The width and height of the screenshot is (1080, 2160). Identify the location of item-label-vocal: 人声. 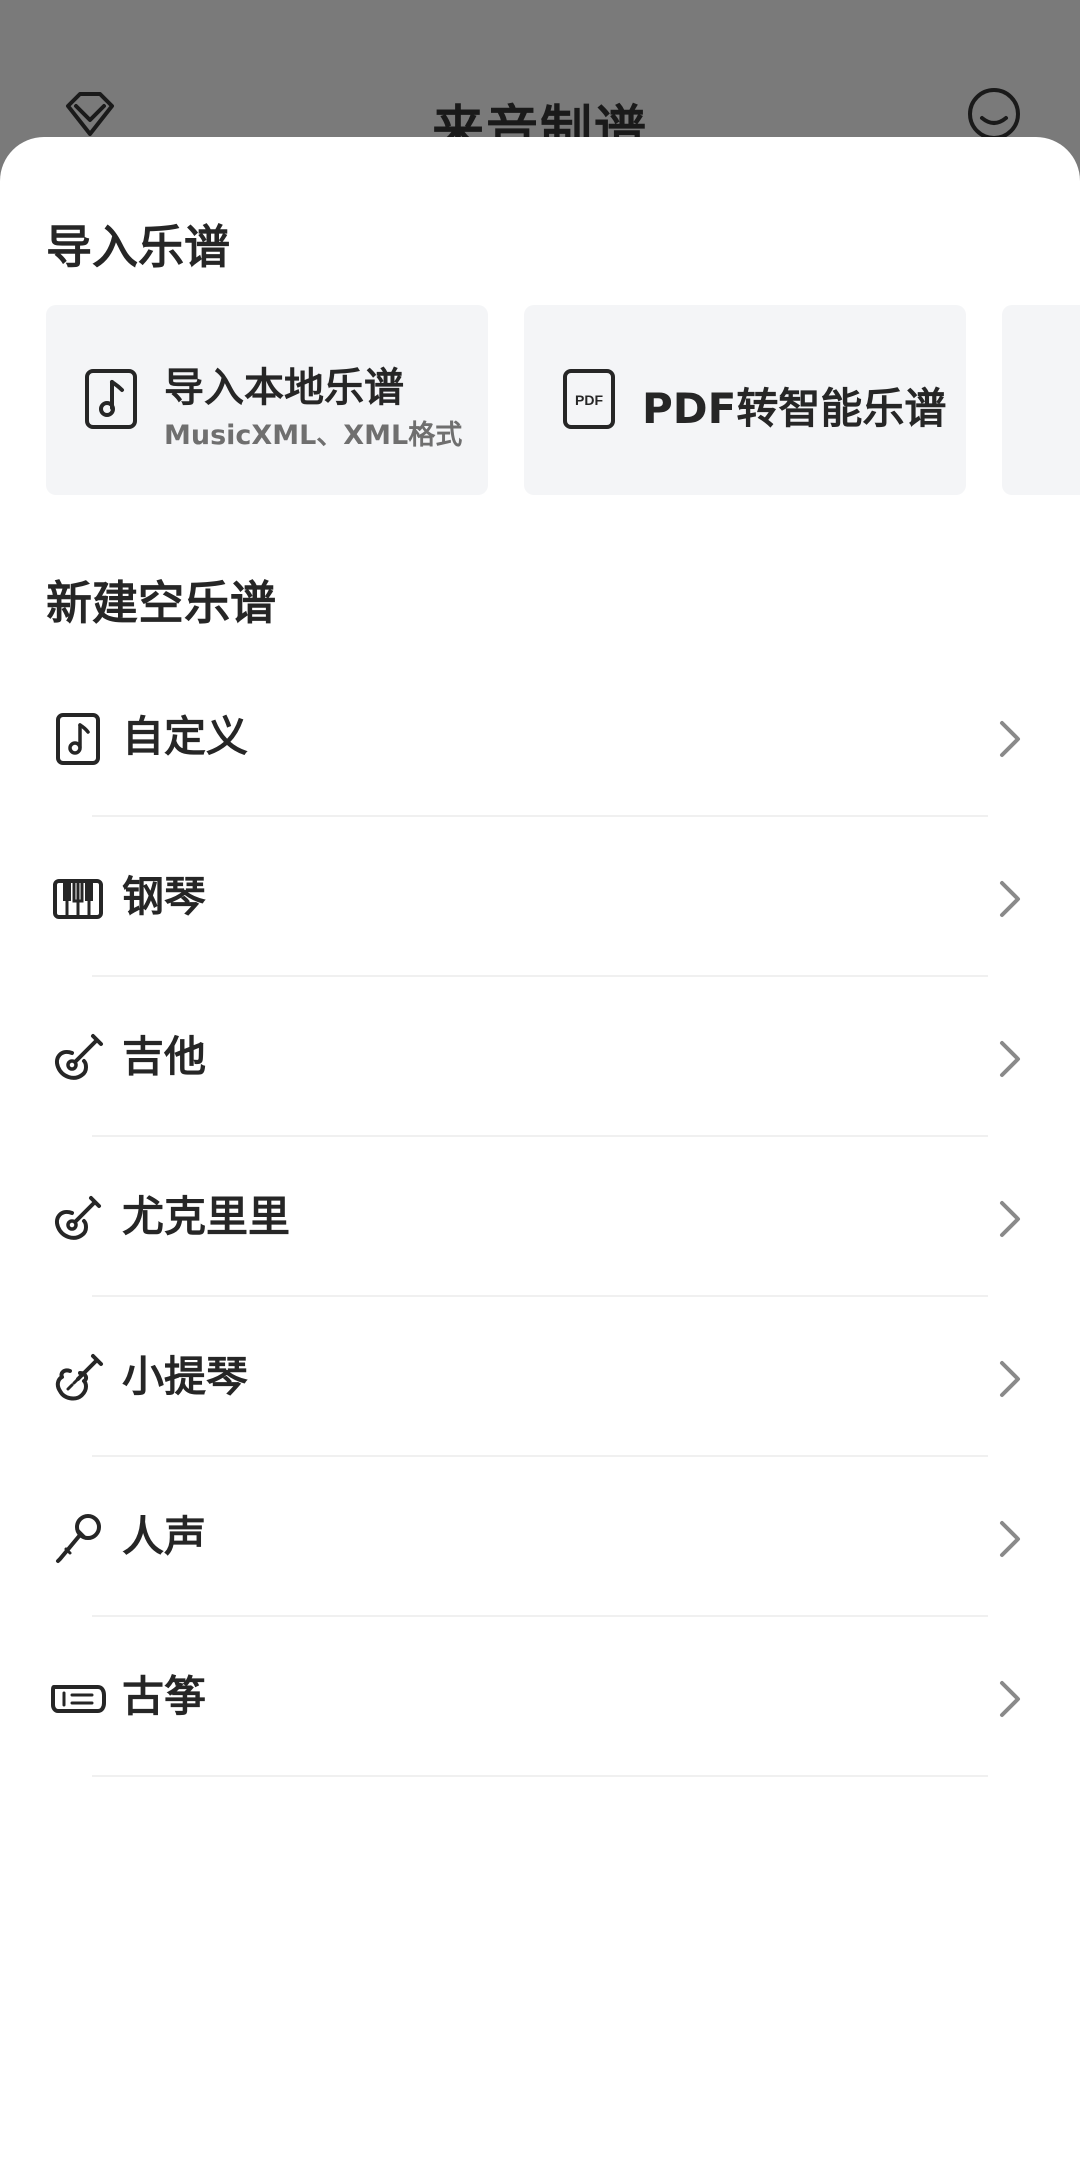
(164, 1536).